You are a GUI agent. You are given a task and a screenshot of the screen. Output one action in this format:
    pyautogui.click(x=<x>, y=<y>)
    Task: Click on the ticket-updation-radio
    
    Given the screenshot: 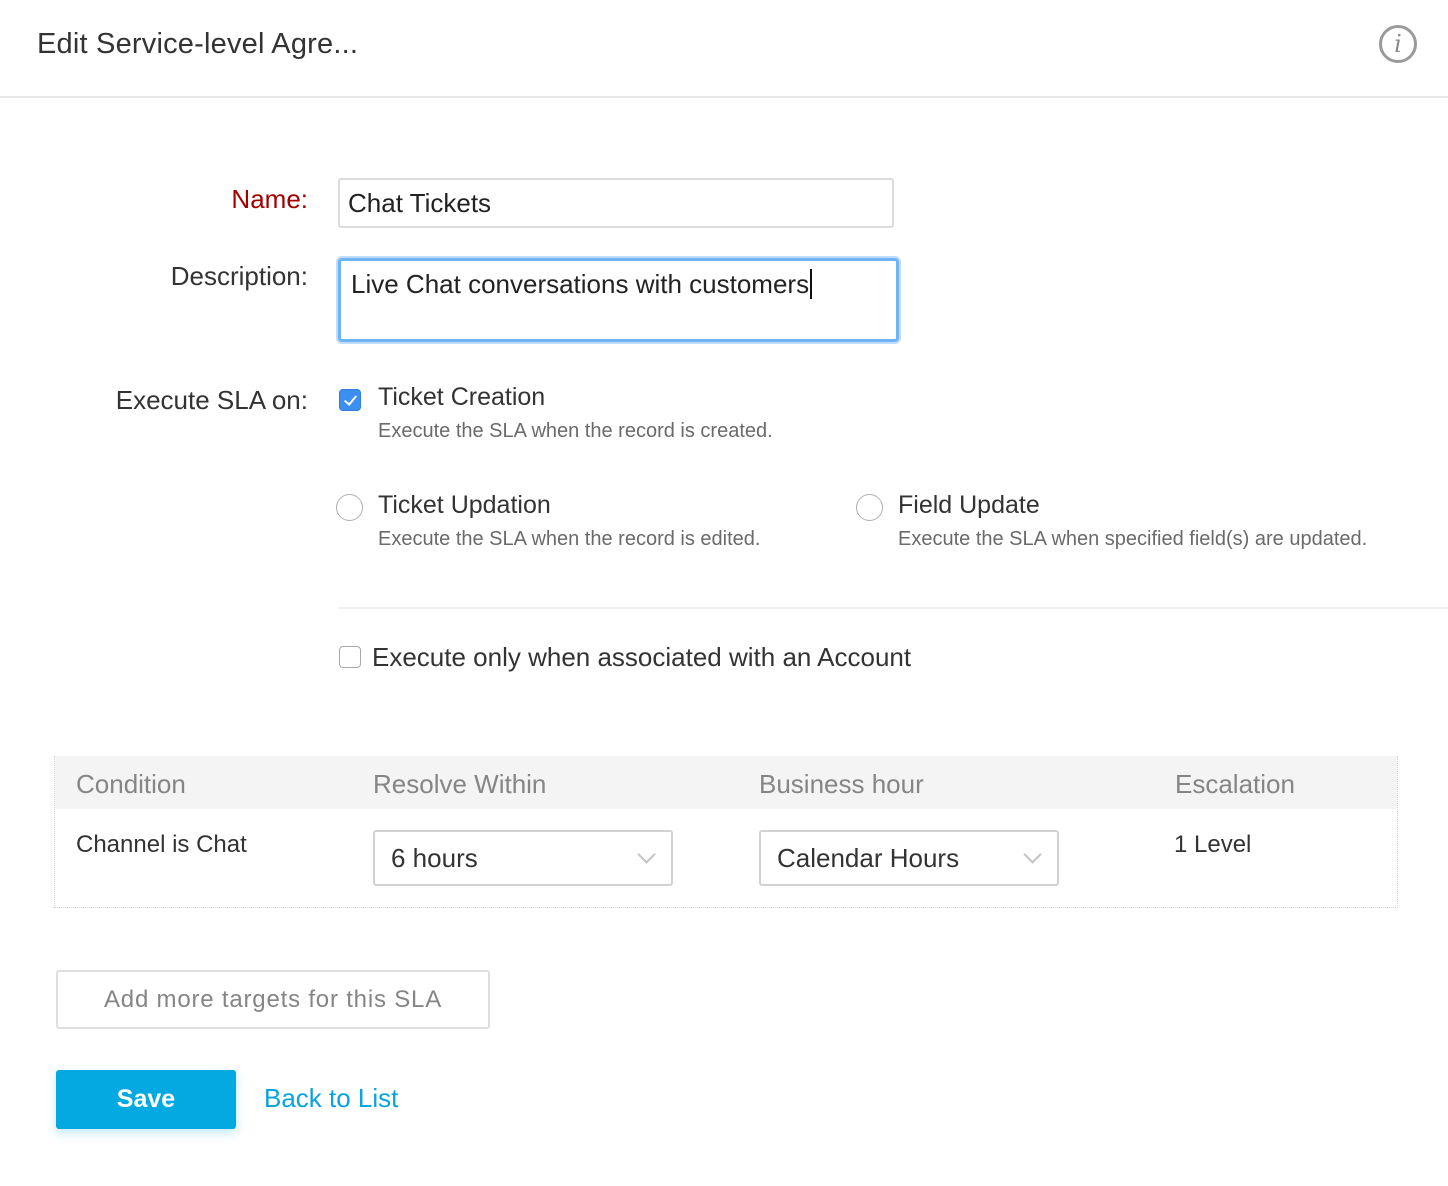 What is the action you would take?
    pyautogui.click(x=349, y=507)
    